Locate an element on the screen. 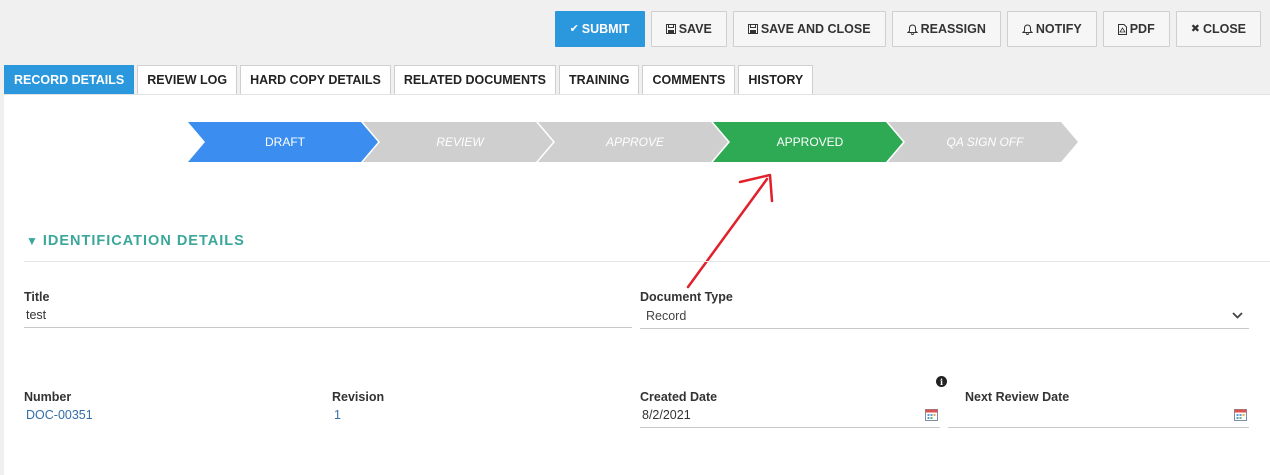 Image resolution: width=1270 pixels, height=475 pixels. save-button: SAVE is located at coordinates (688, 29).